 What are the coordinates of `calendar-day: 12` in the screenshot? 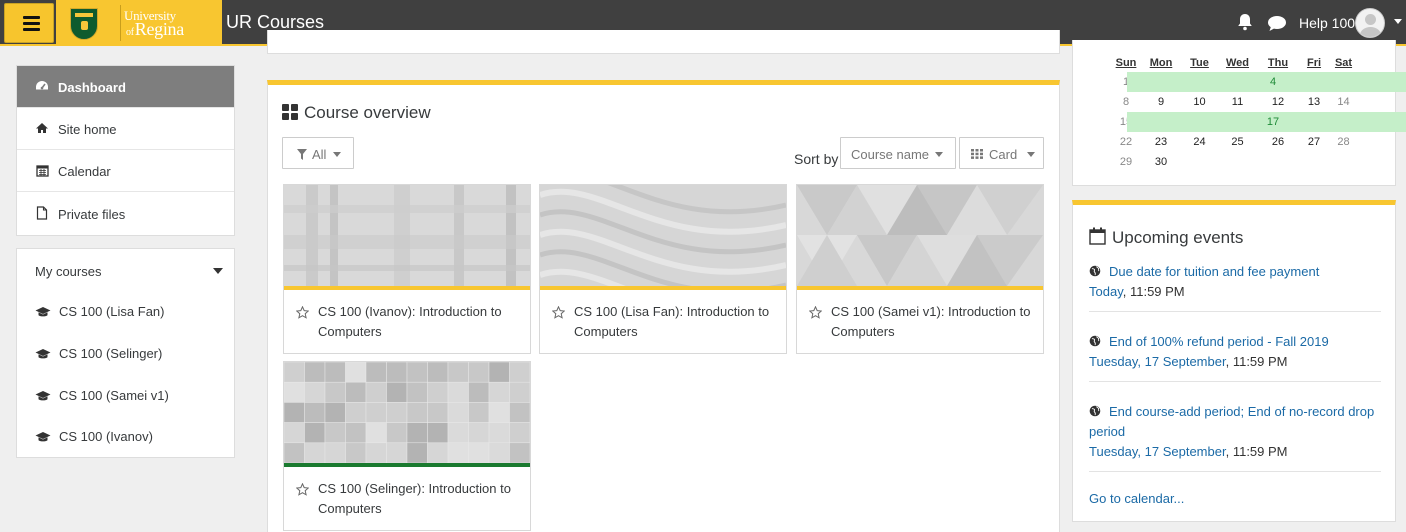 It's located at (1278, 102).